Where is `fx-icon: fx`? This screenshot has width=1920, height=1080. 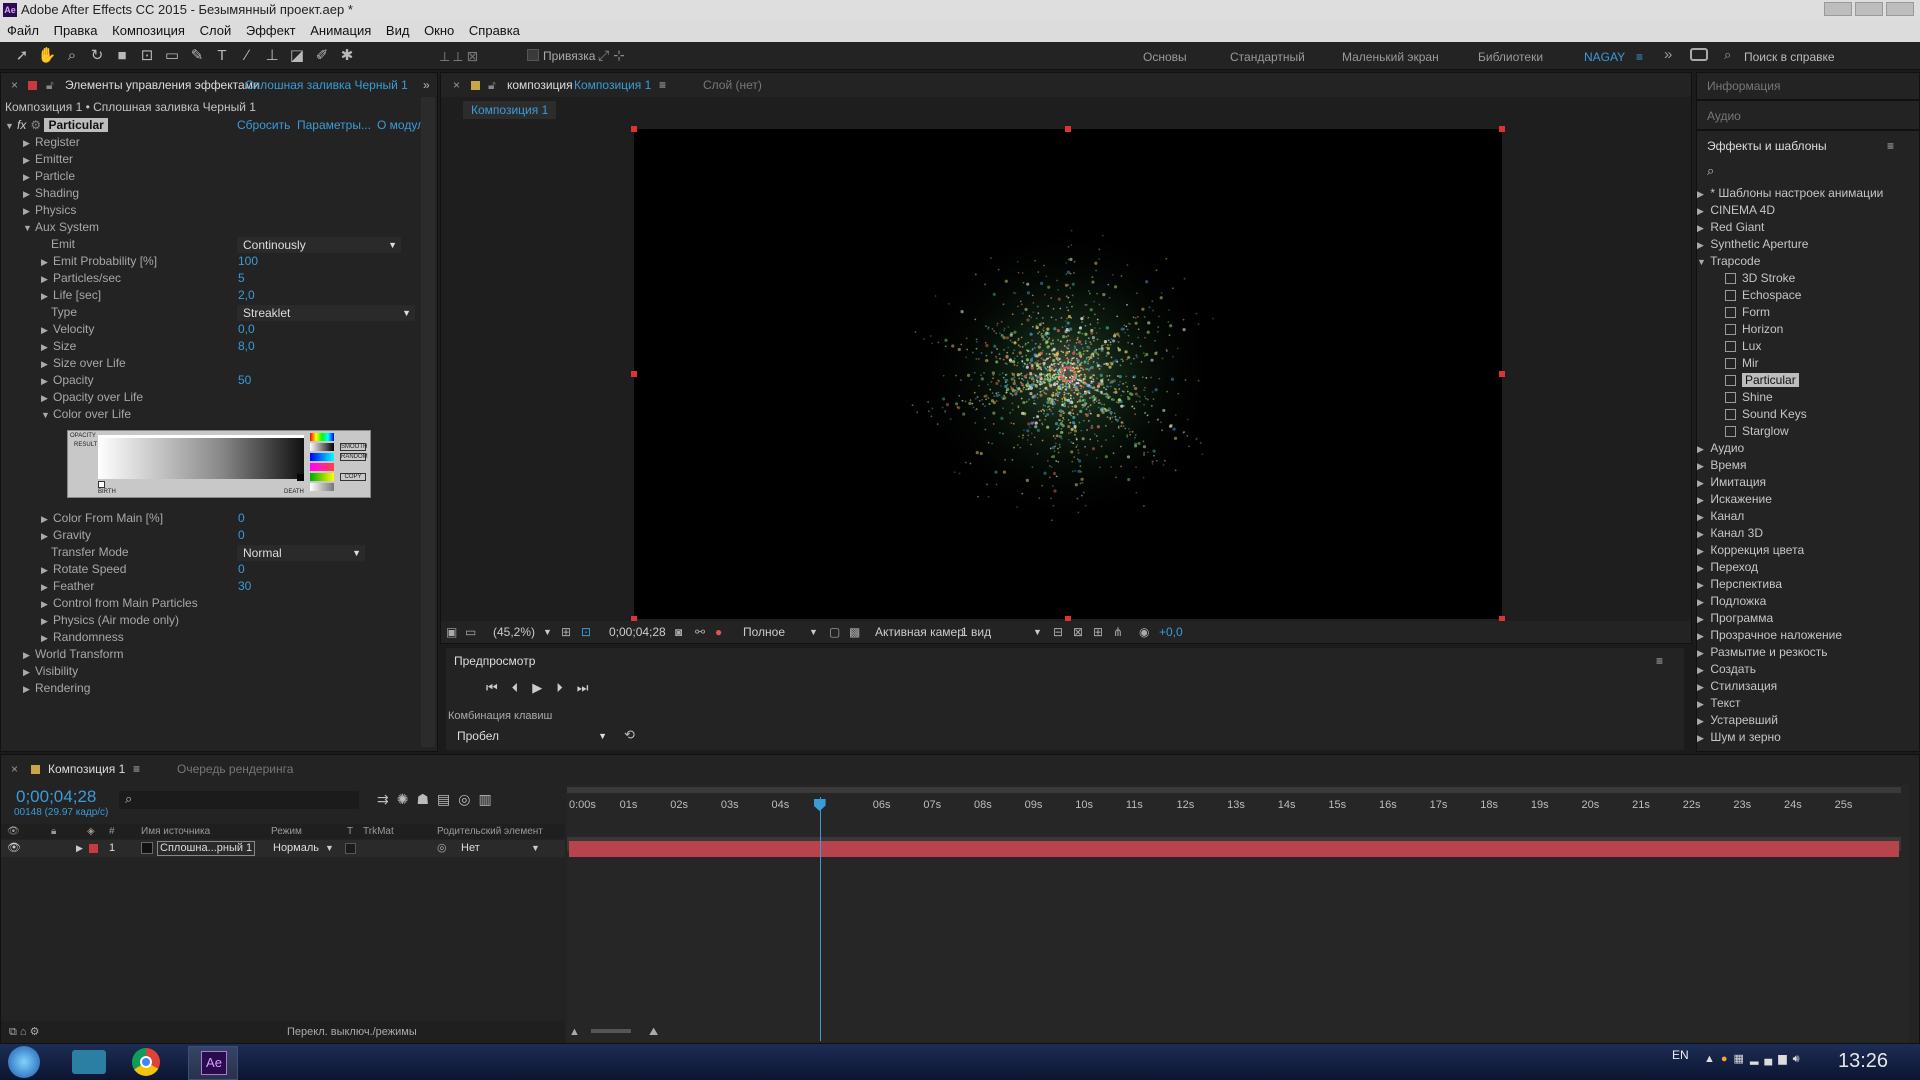 fx-icon: fx is located at coordinates (21, 125).